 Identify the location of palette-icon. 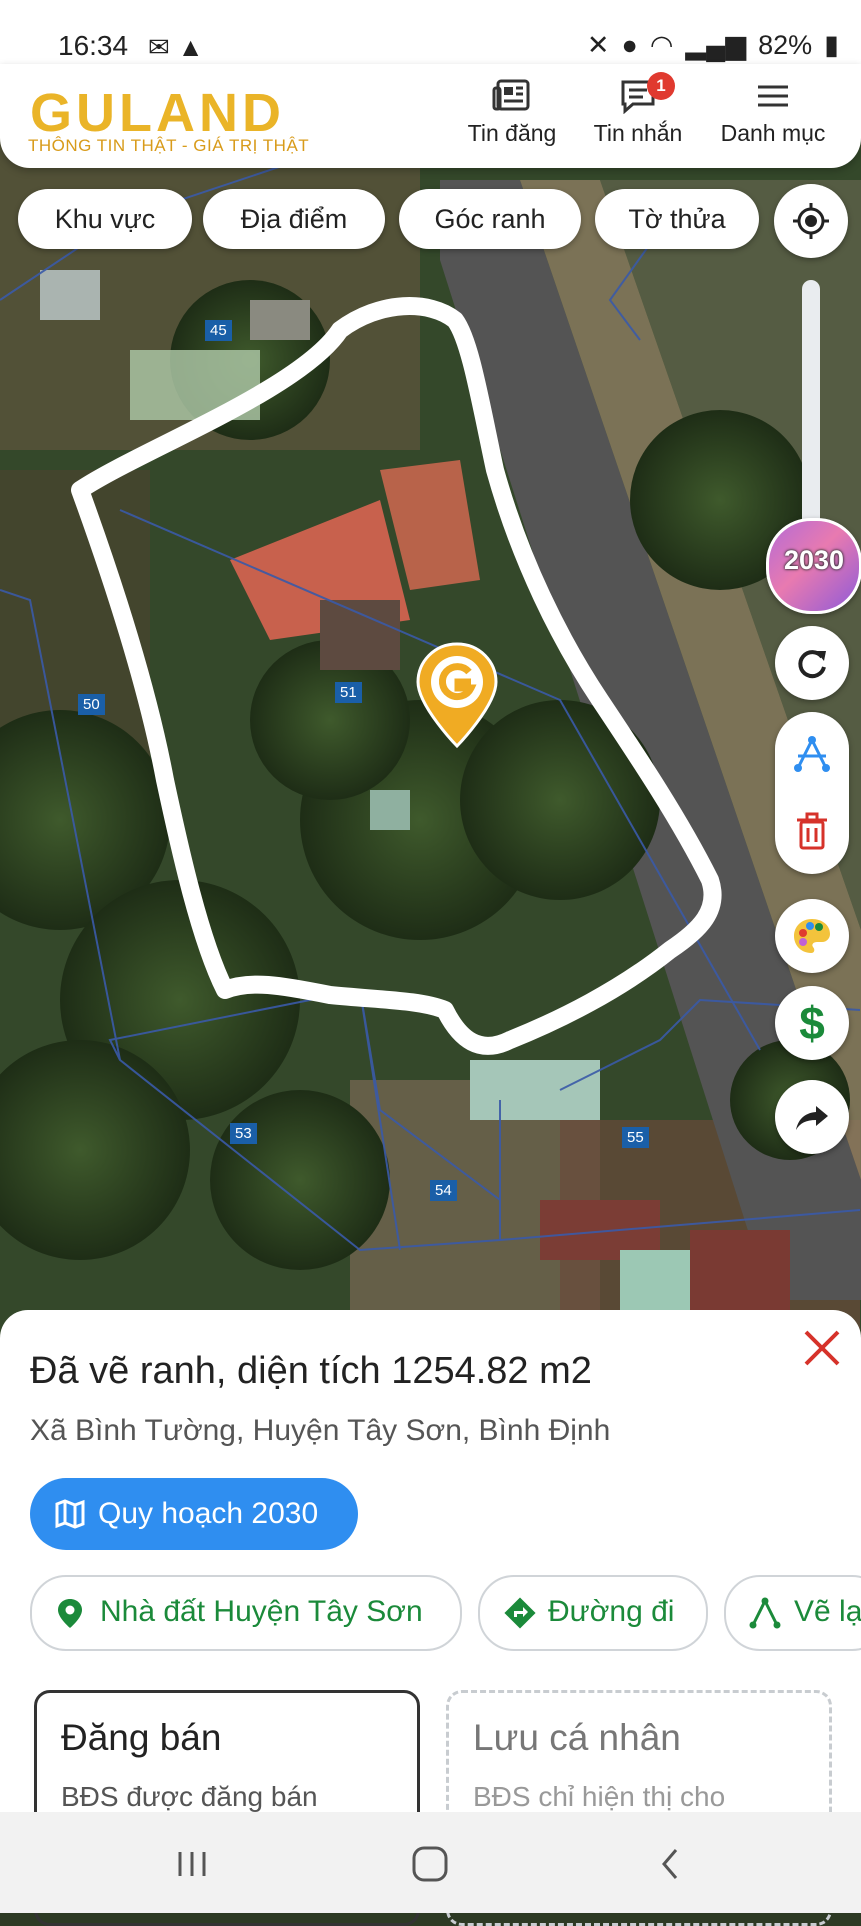
(812, 936).